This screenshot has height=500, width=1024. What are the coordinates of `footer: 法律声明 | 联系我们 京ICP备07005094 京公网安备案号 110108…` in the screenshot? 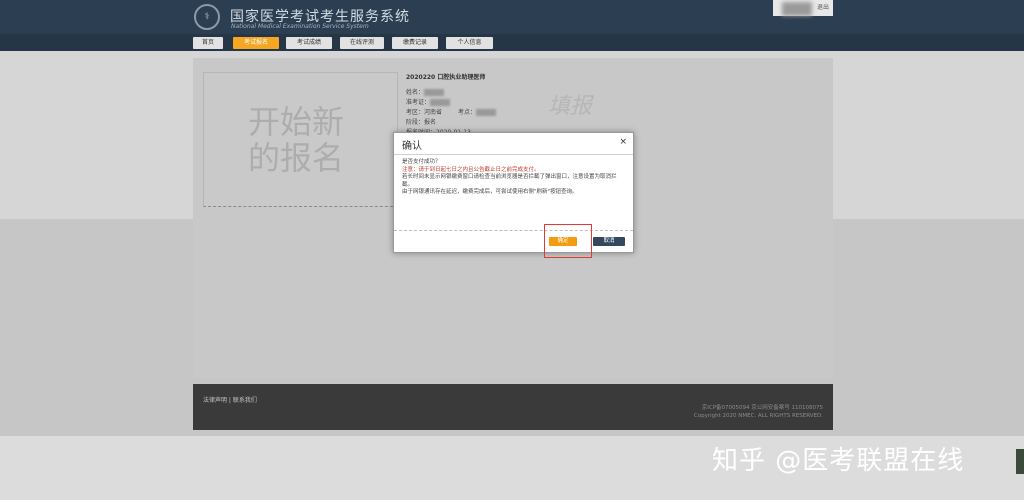 It's located at (513, 407).